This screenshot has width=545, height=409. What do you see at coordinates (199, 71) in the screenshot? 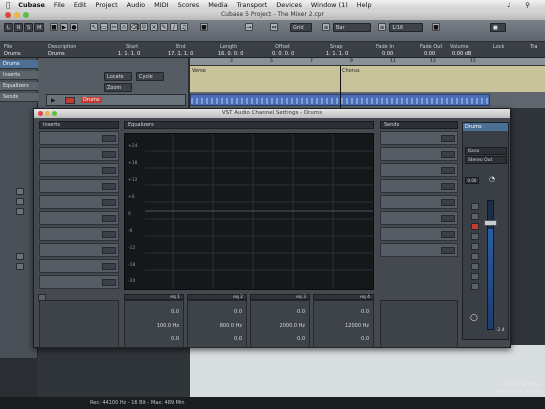
I see `marker-verse: Verse` at bounding box center [199, 71].